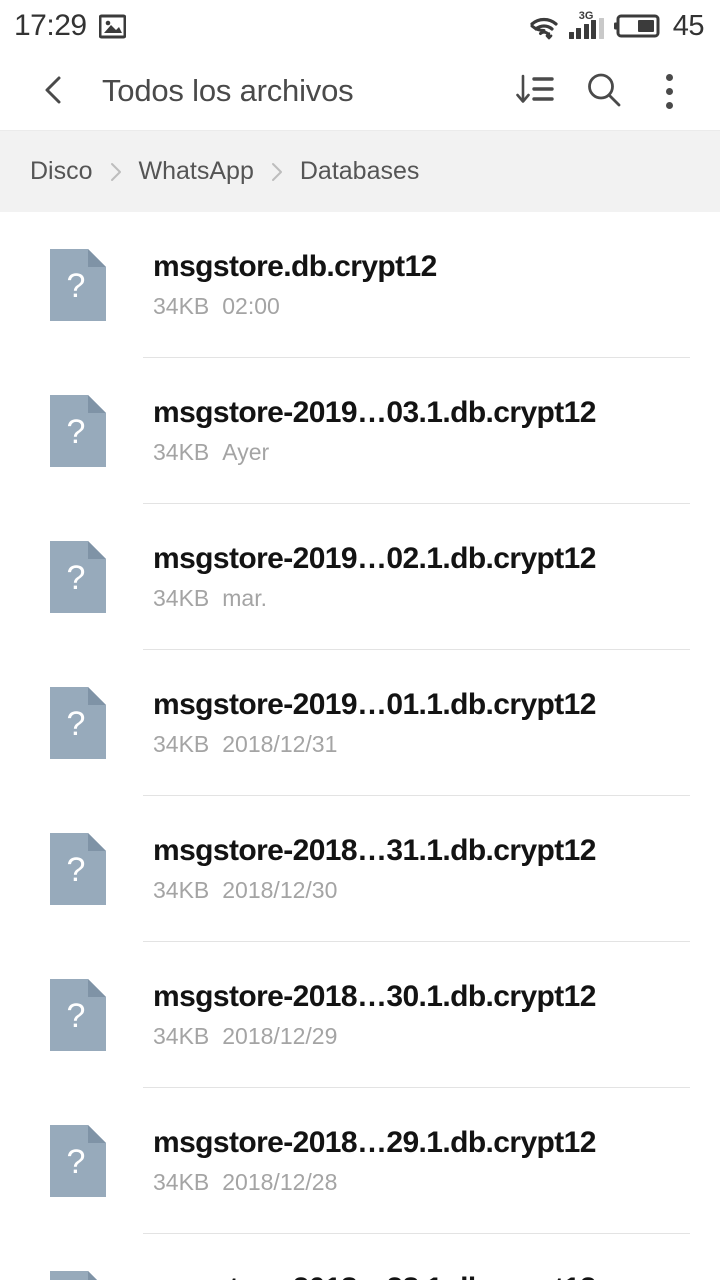 The height and width of the screenshot is (1280, 720). What do you see at coordinates (544, 26) in the screenshot?
I see `wifi-download-icon` at bounding box center [544, 26].